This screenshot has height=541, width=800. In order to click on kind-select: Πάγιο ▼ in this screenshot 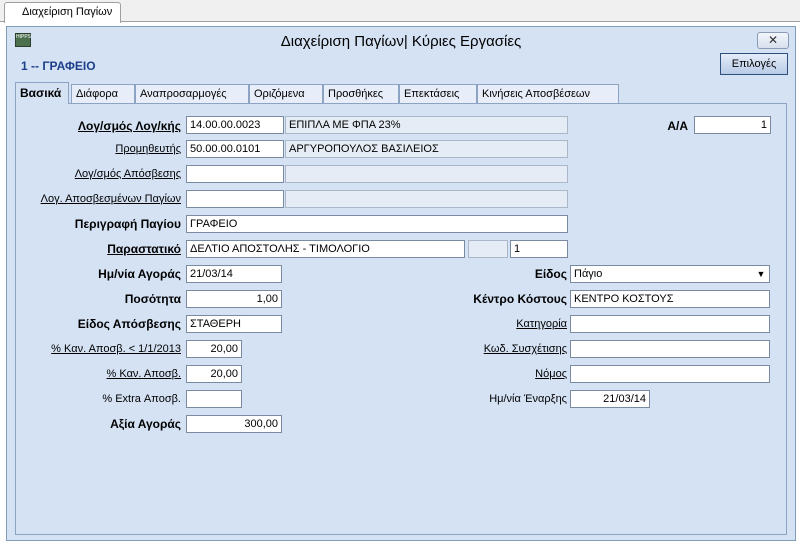, I will do `click(670, 274)`.